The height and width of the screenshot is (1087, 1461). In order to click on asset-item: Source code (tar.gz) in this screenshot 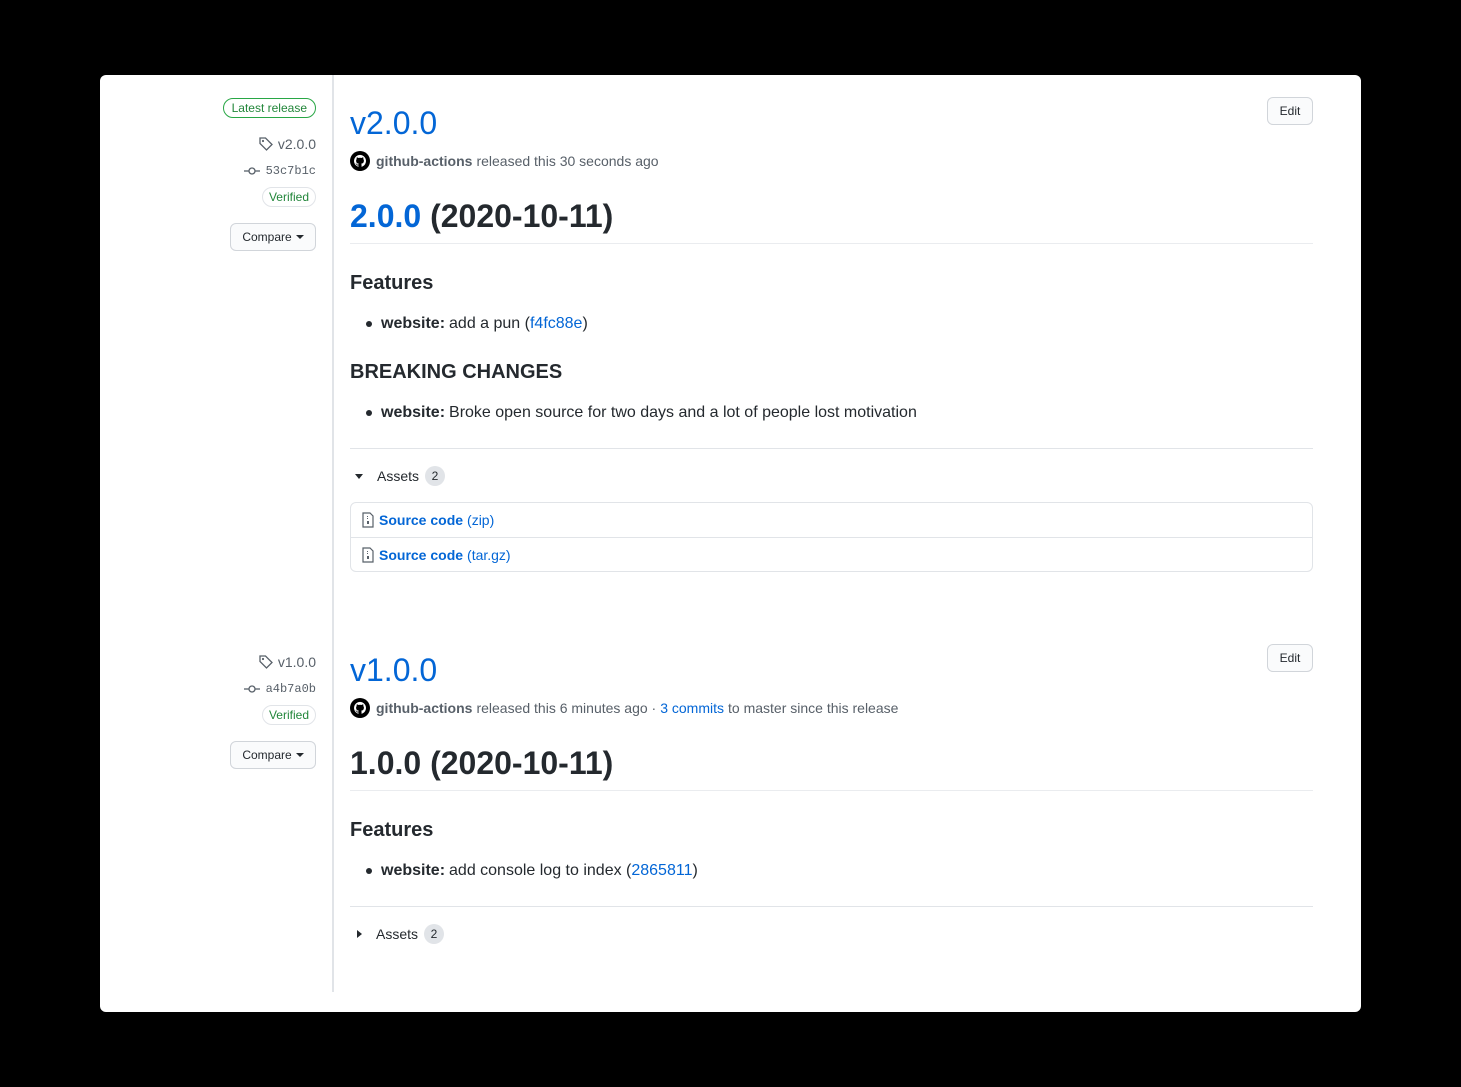, I will do `click(831, 554)`.